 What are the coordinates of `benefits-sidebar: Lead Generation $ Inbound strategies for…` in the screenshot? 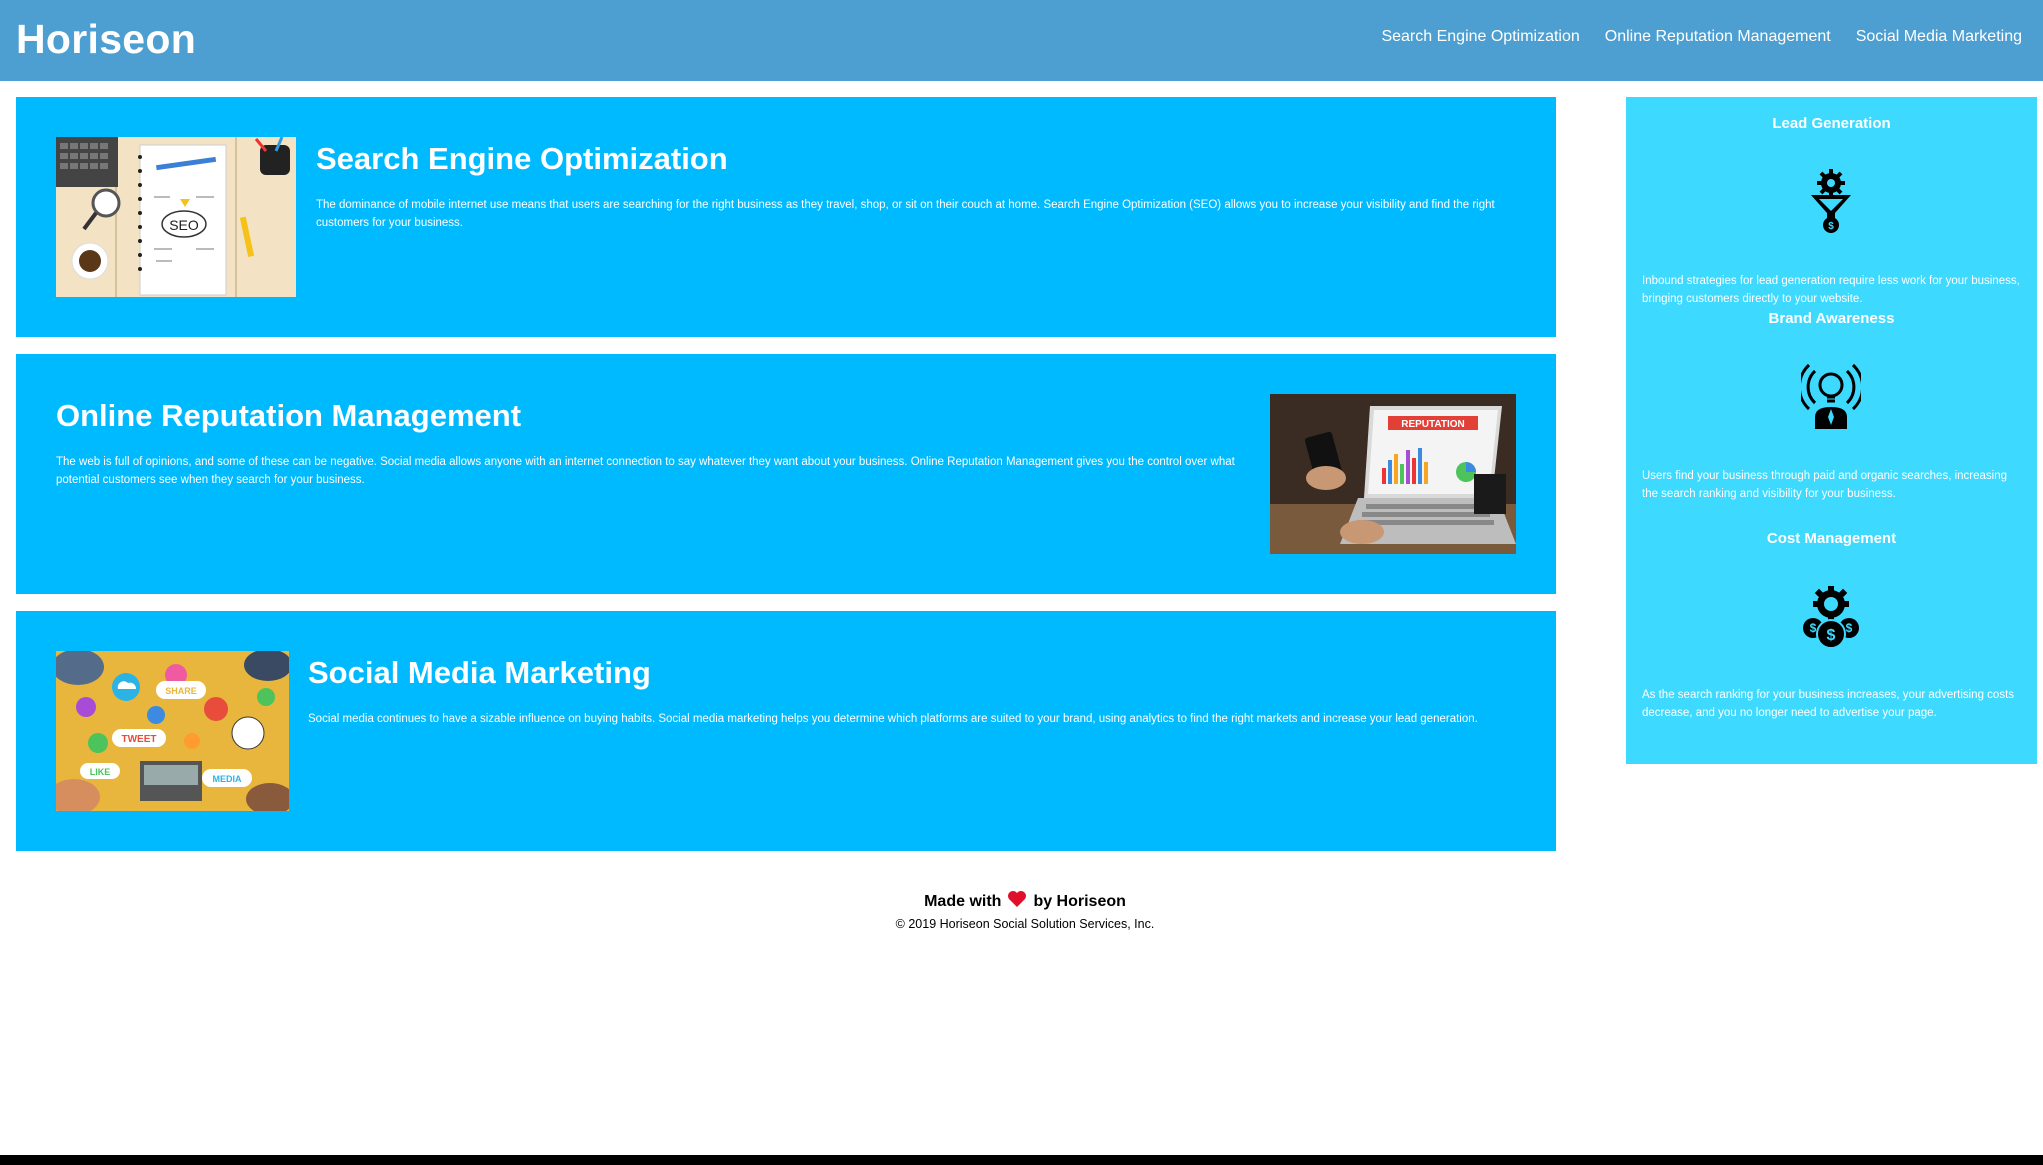 It's located at (1831, 430).